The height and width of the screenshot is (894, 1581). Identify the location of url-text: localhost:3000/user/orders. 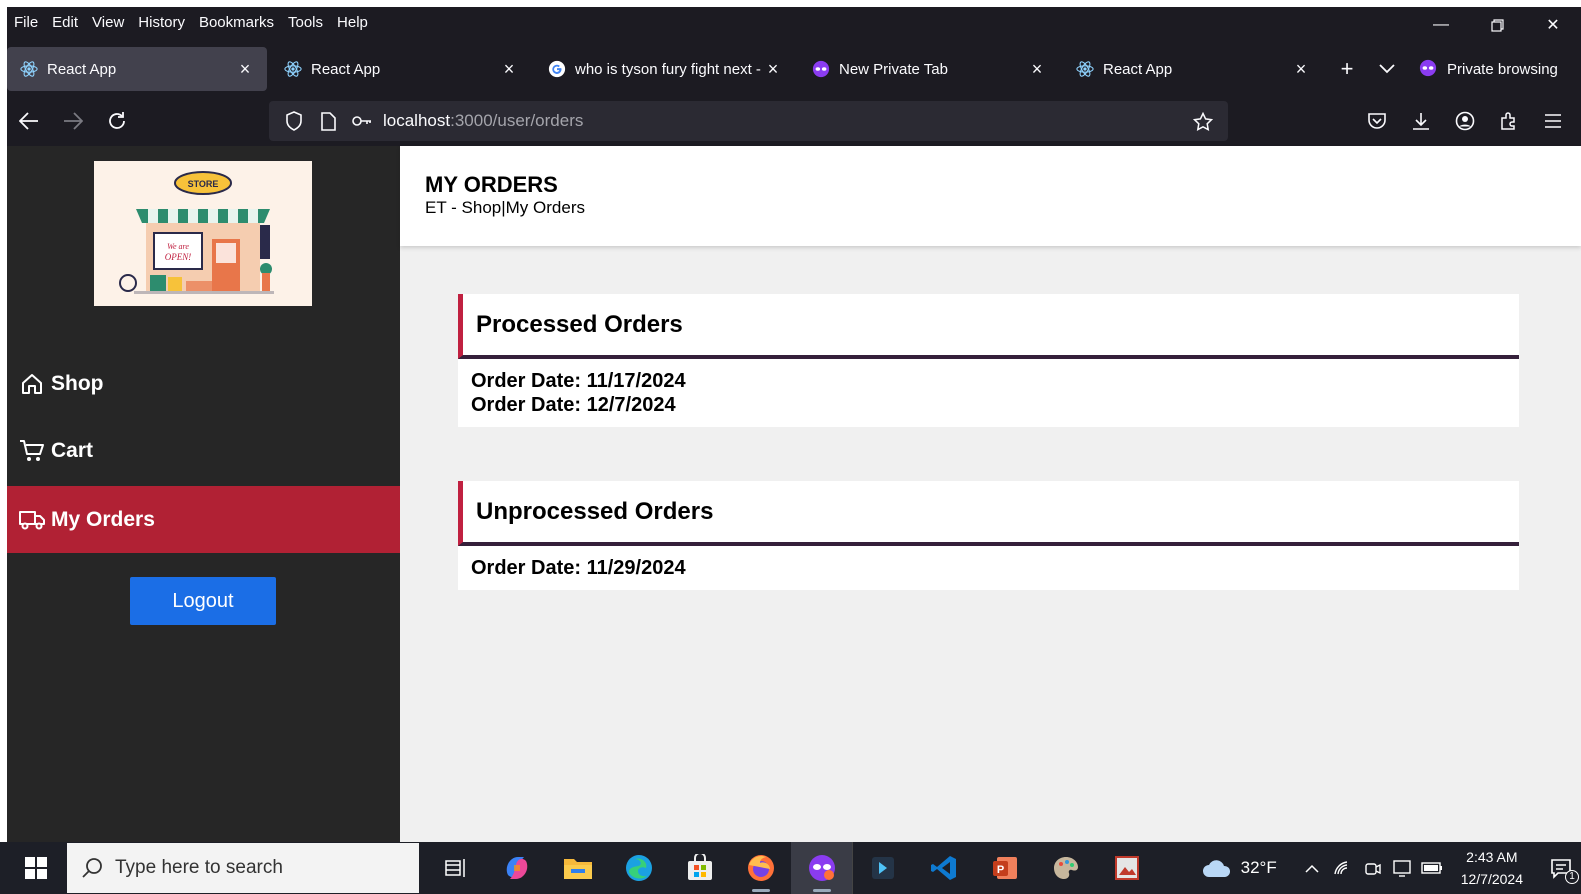
(483, 121).